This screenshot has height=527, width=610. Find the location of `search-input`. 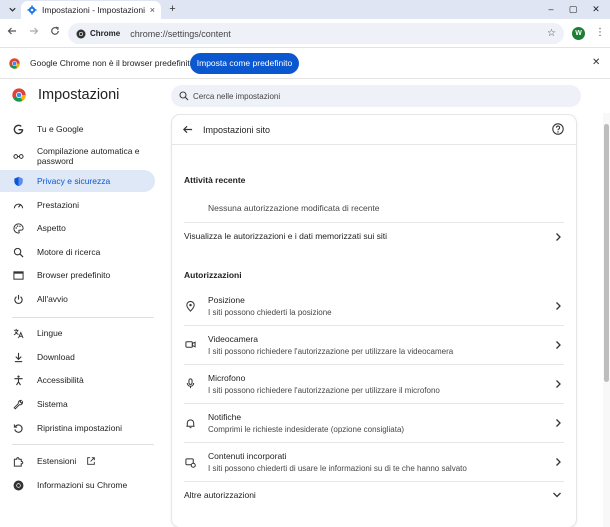

search-input is located at coordinates (383, 96).